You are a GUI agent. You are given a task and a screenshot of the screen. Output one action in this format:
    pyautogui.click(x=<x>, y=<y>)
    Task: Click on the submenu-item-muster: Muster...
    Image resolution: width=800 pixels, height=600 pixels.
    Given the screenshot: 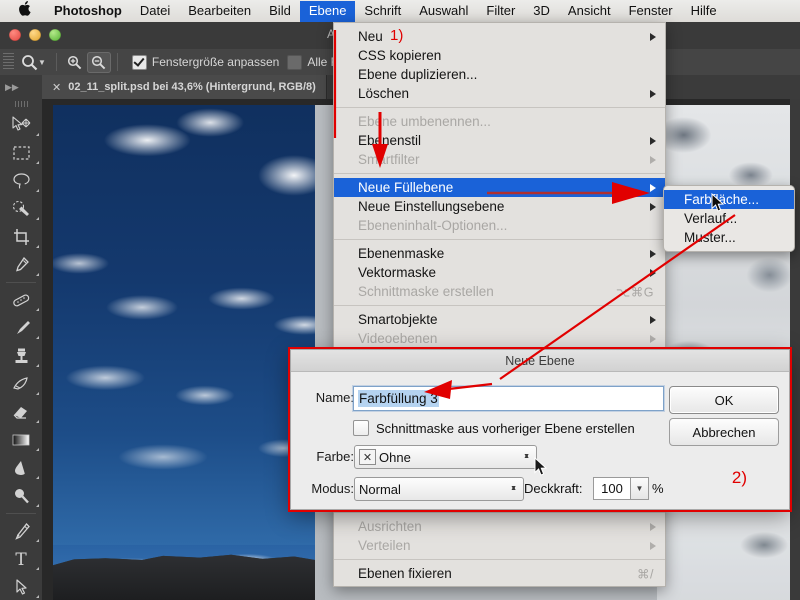 What is the action you would take?
    pyautogui.click(x=729, y=237)
    